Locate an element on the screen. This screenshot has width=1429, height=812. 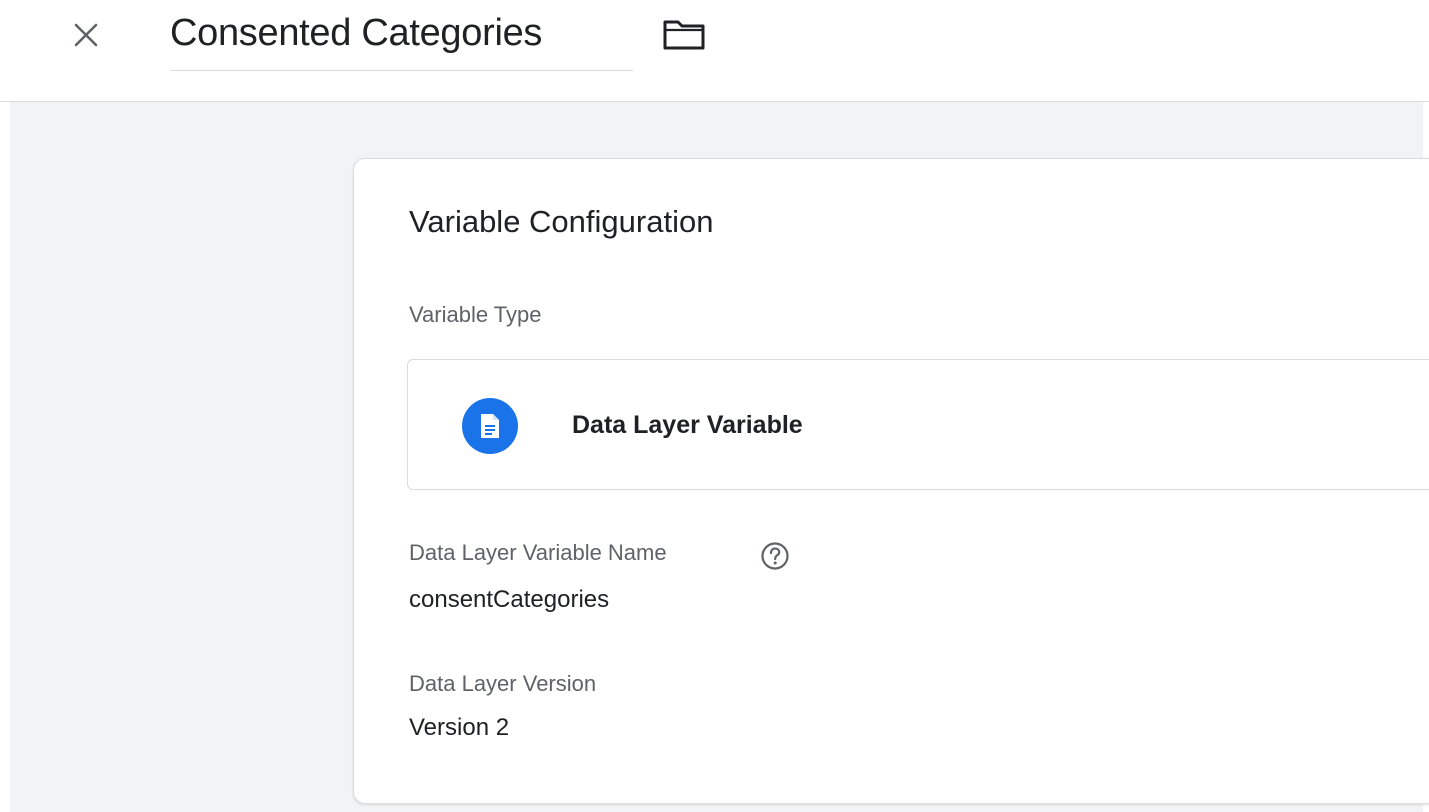
variable-title: Consented Categories is located at coordinates (356, 33).